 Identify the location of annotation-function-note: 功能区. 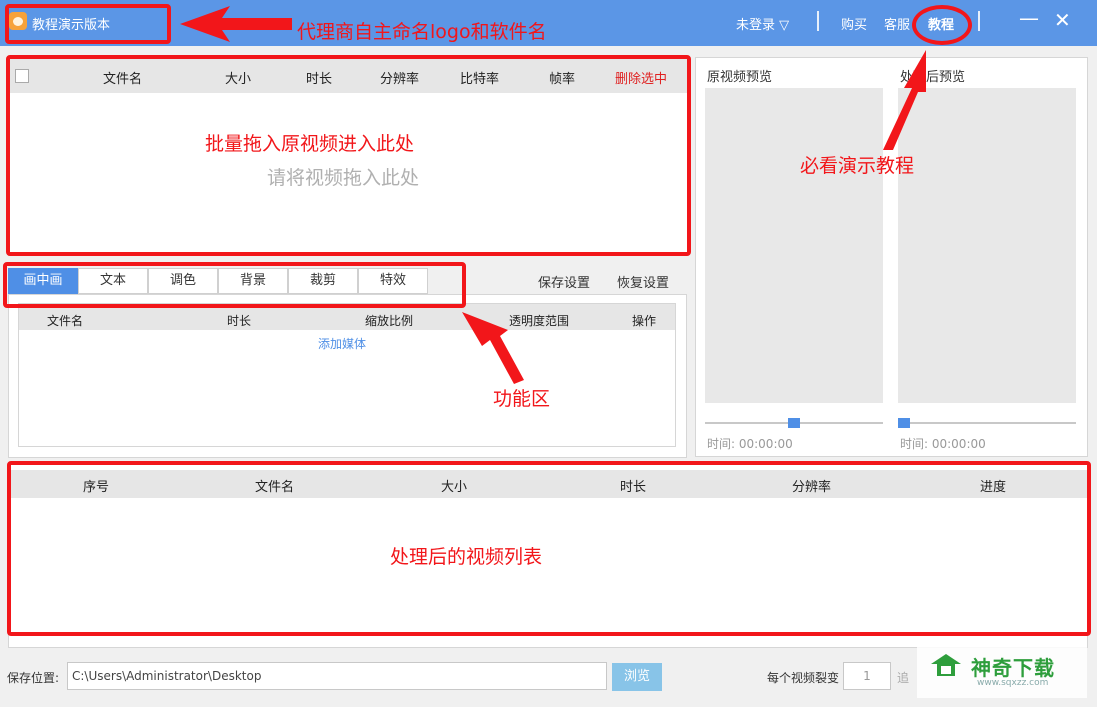
(522, 399).